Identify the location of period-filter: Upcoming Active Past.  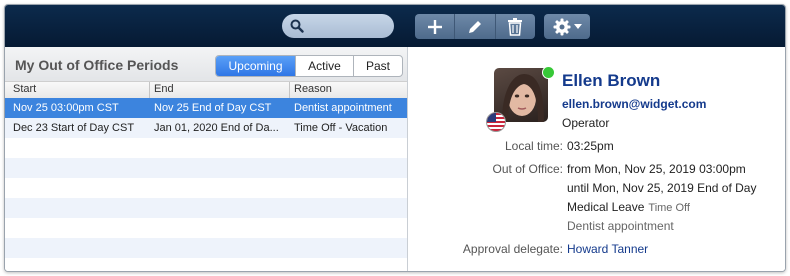
(309, 66).